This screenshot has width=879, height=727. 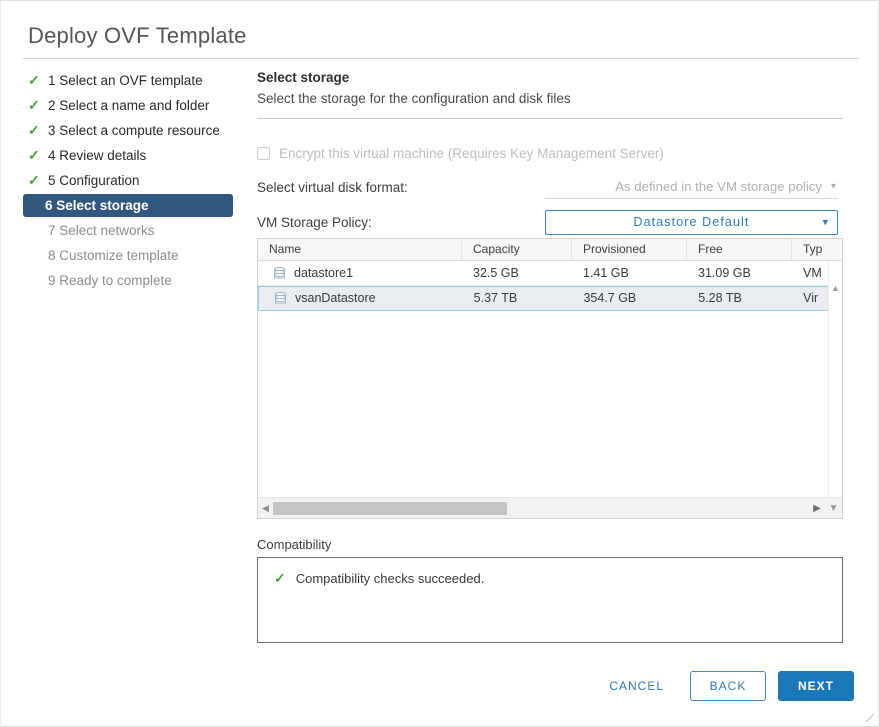 I want to click on caret-down-icon: ▼, so click(x=833, y=508).